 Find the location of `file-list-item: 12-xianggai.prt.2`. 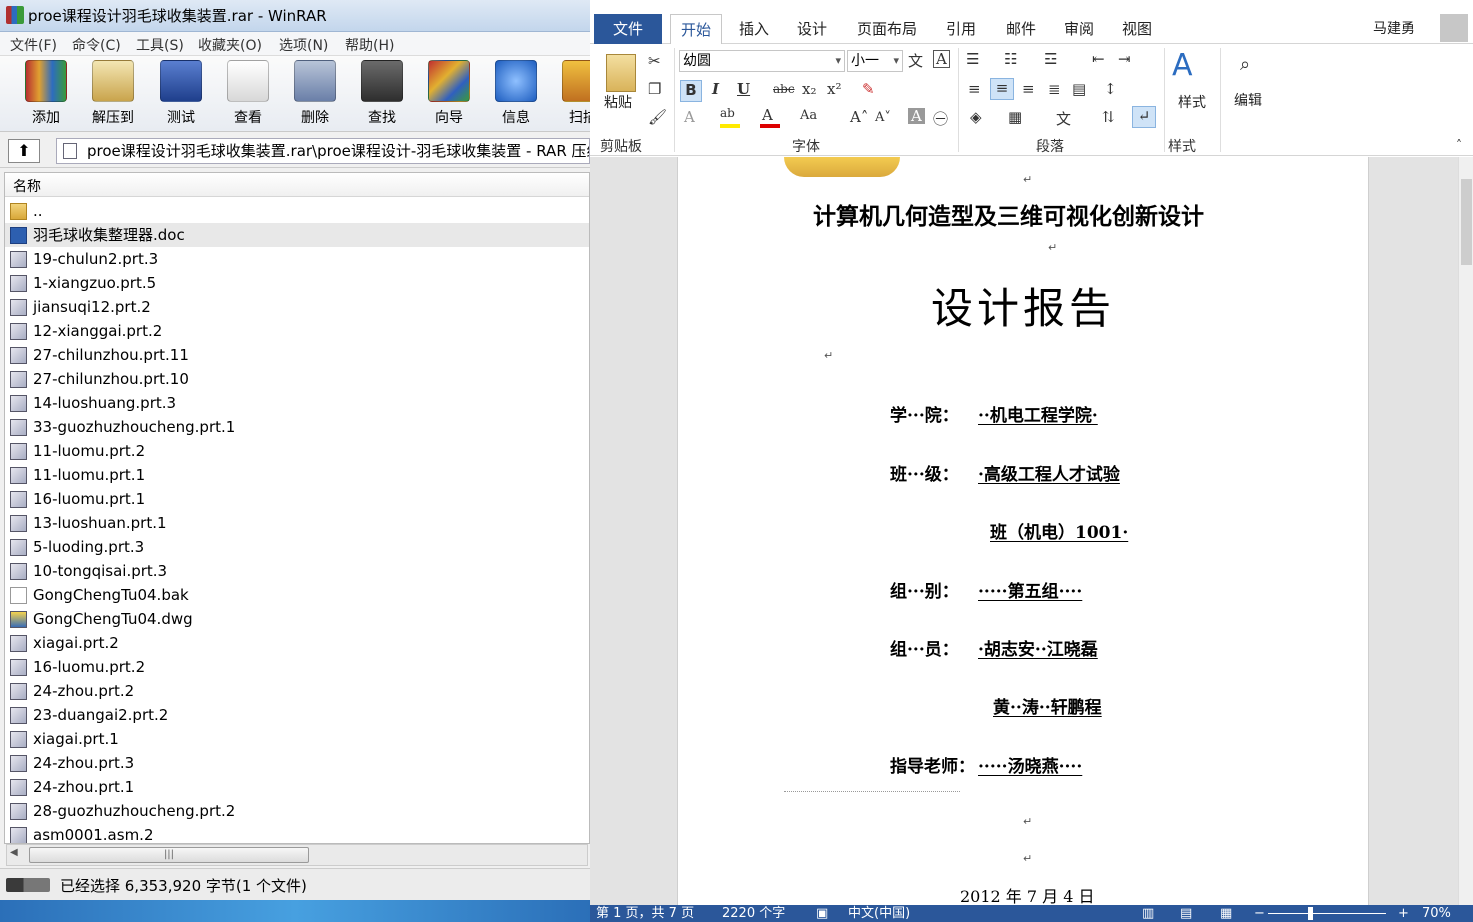

file-list-item: 12-xianggai.prt.2 is located at coordinates (297, 331).